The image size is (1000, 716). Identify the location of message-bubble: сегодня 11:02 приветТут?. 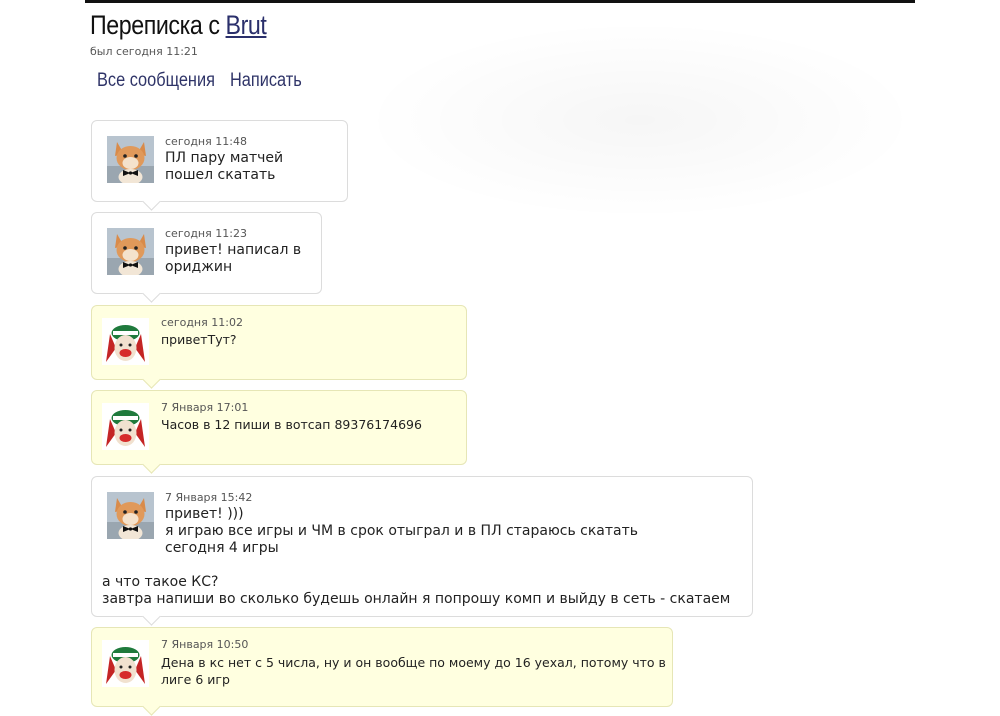
(279, 347).